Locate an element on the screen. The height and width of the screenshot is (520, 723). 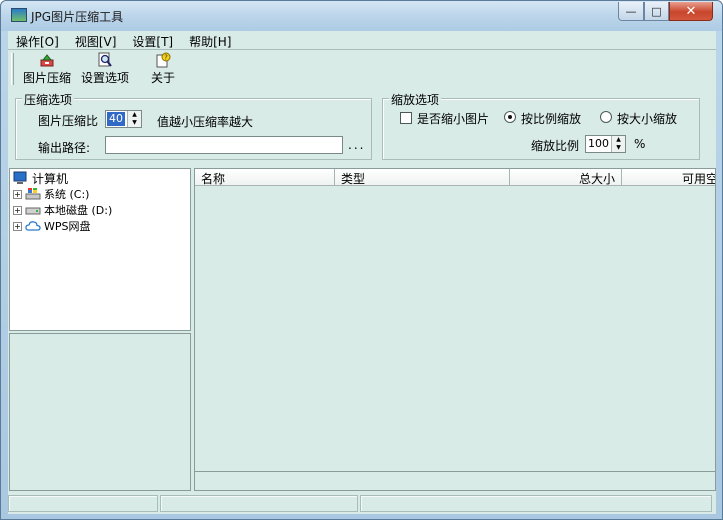
tree-item-drive-d: + 本地磁盘 (D:) is located at coordinates (62, 210).